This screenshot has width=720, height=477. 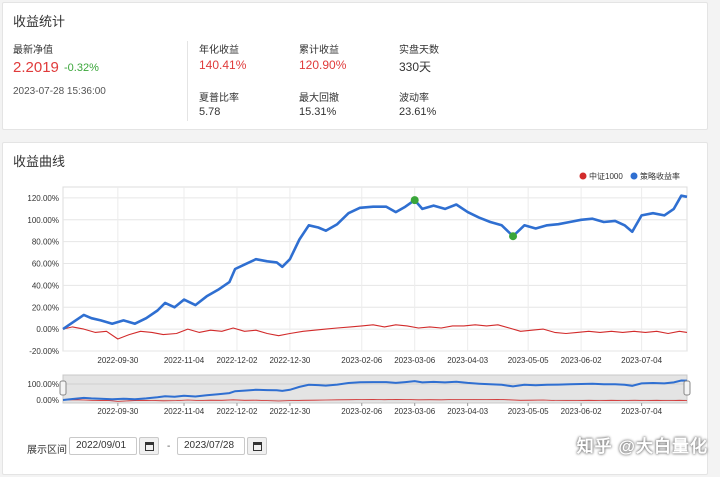 What do you see at coordinates (419, 50) in the screenshot?
I see `live-days-label: 实盘天数` at bounding box center [419, 50].